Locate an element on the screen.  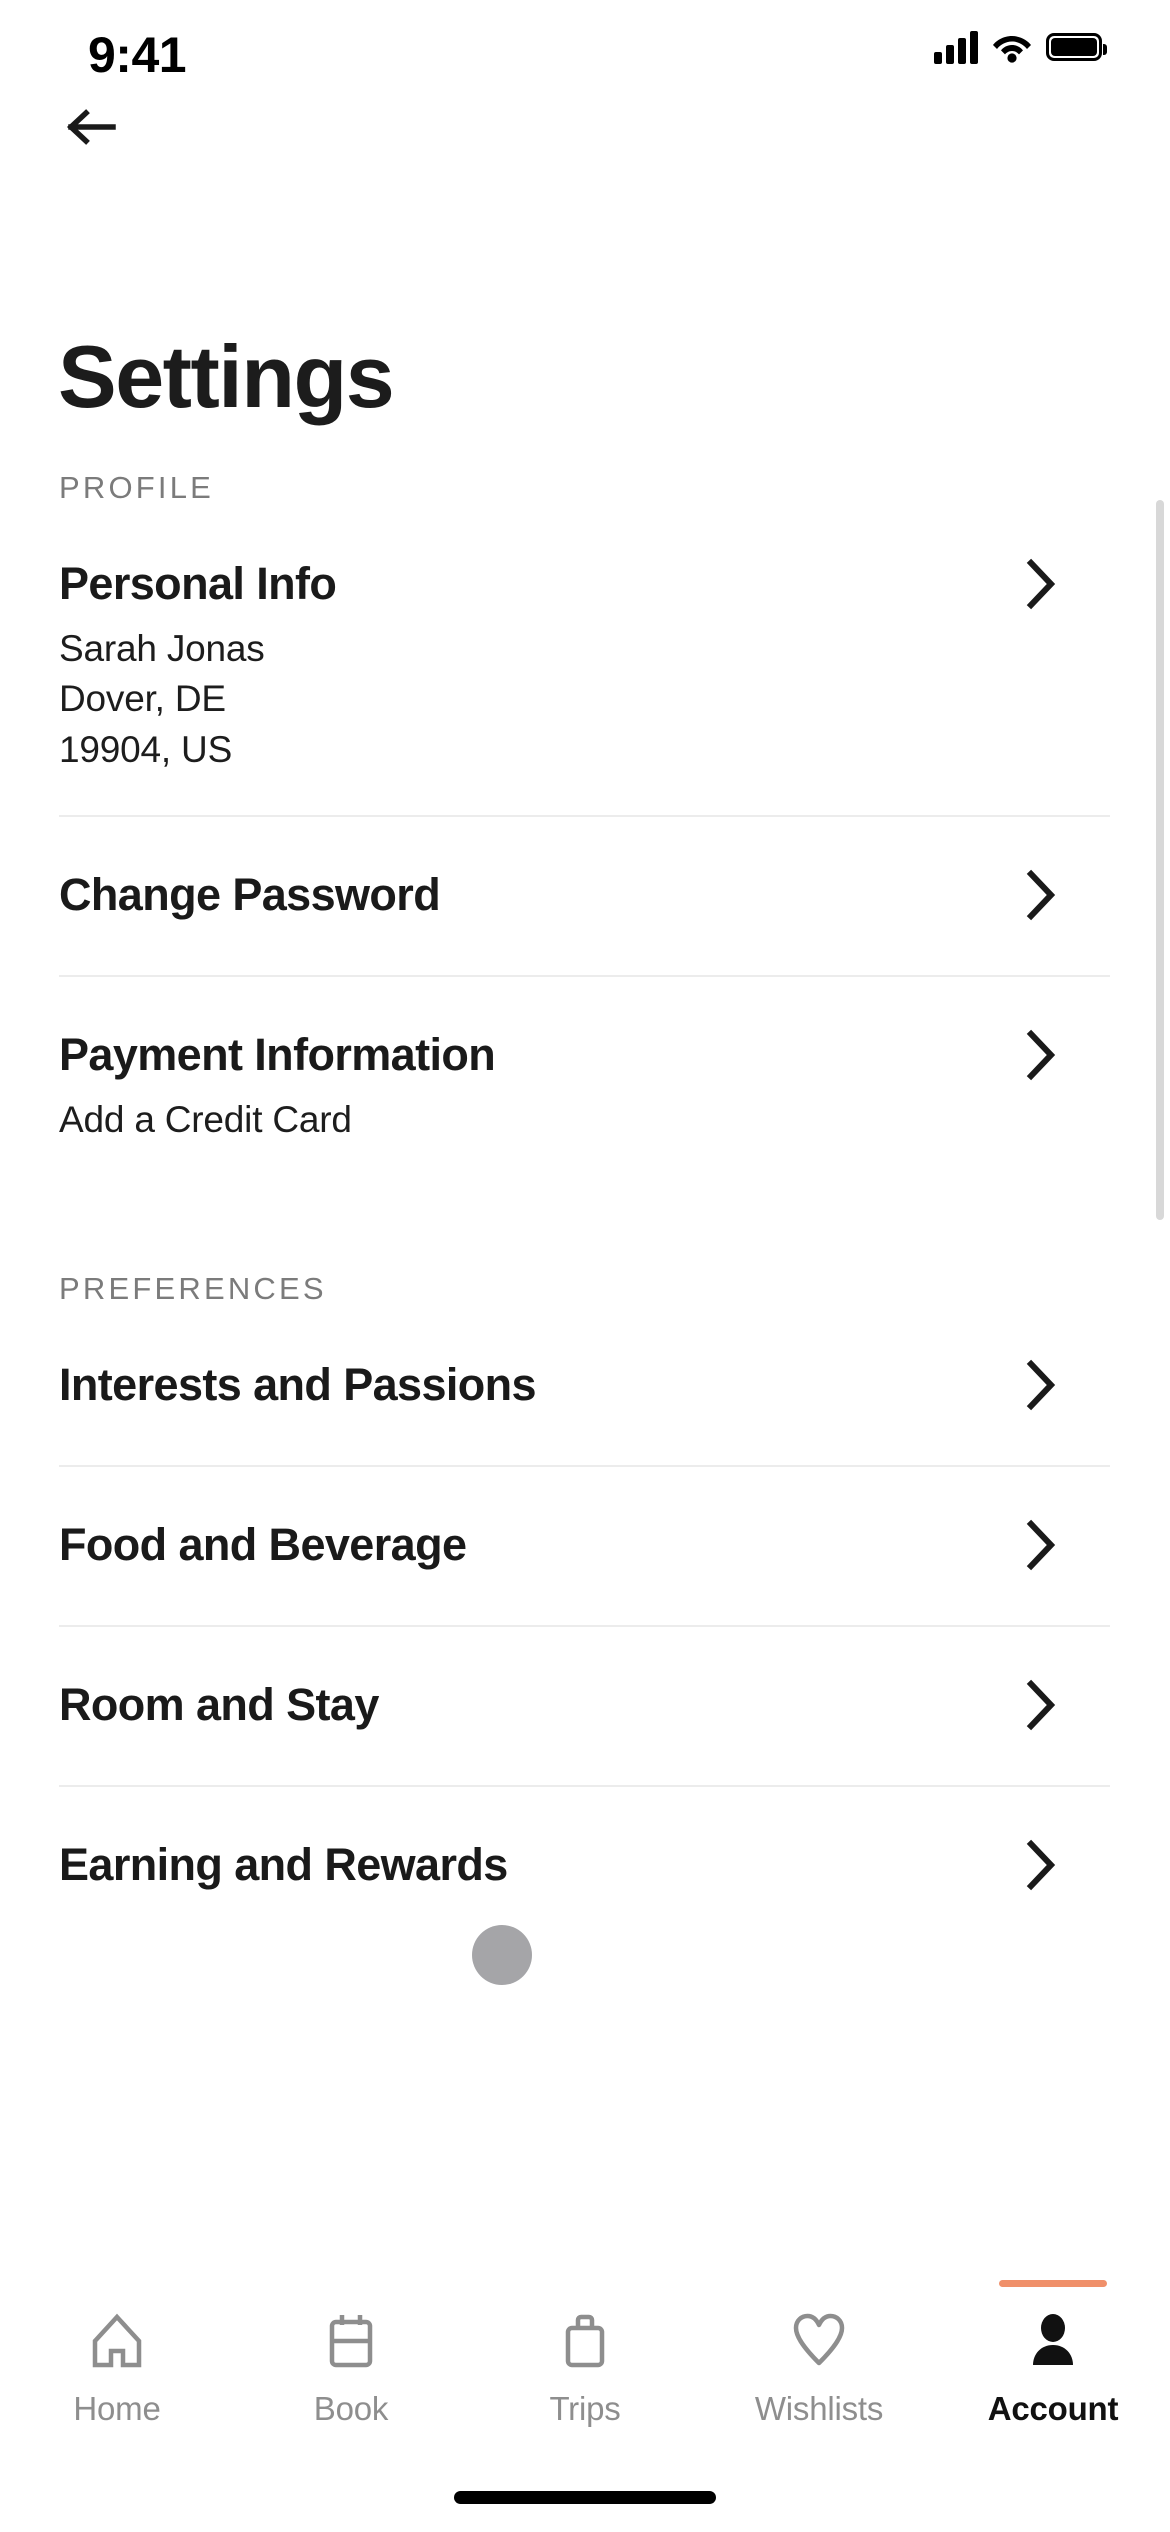
tab-label: Book is located at coordinates (351, 2408).